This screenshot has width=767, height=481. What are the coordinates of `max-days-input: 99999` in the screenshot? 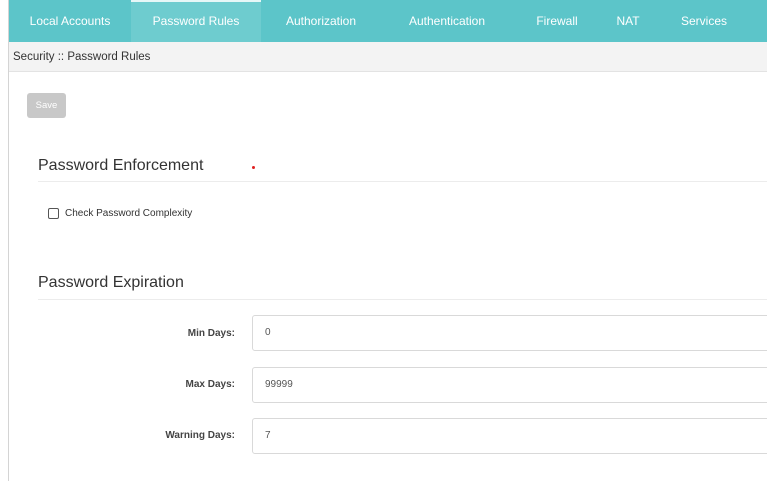 It's located at (509, 385).